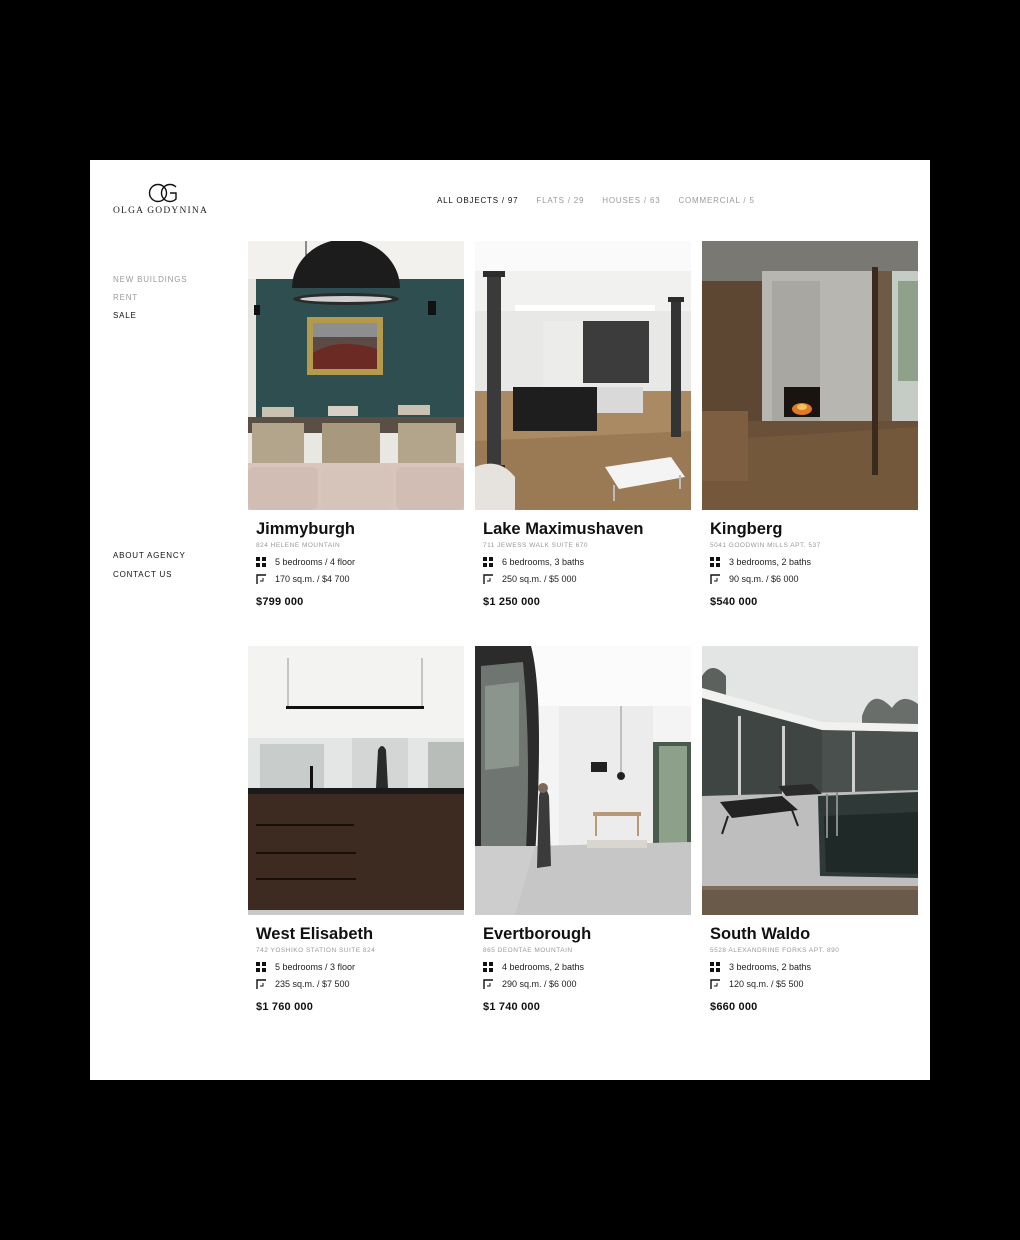  I want to click on listing-address: 824 HELENE MOUNTAIN, so click(298, 545).